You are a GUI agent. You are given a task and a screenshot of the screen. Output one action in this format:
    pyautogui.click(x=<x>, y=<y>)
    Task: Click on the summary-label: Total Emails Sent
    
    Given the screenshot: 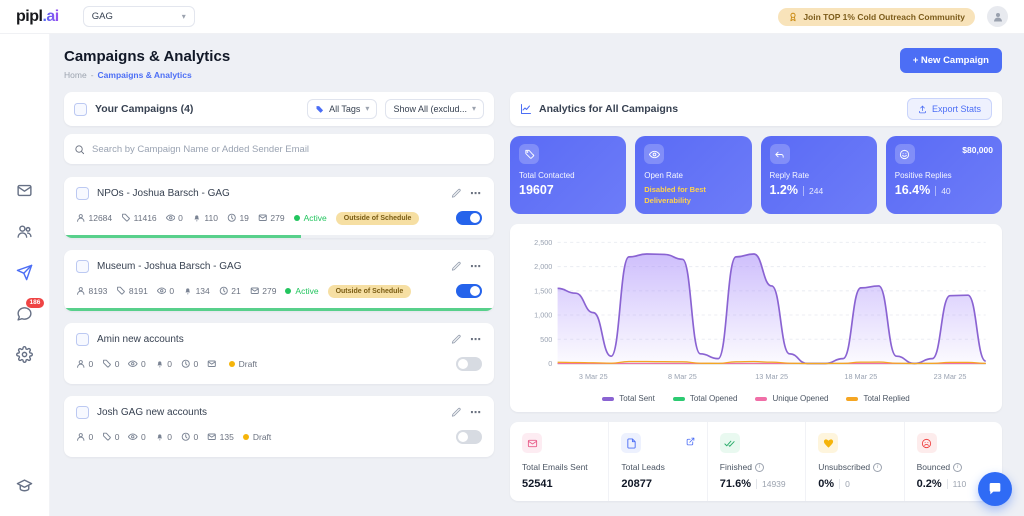 What is the action you would take?
    pyautogui.click(x=555, y=467)
    